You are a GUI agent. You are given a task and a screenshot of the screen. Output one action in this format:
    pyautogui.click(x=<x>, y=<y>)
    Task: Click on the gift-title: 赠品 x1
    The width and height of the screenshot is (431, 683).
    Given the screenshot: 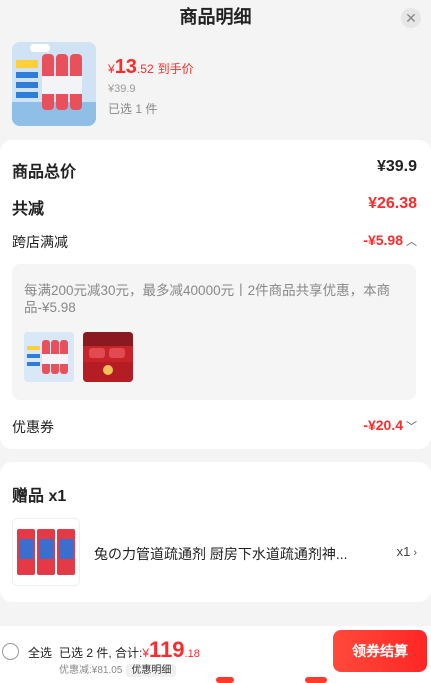 What is the action you would take?
    pyautogui.click(x=39, y=496)
    